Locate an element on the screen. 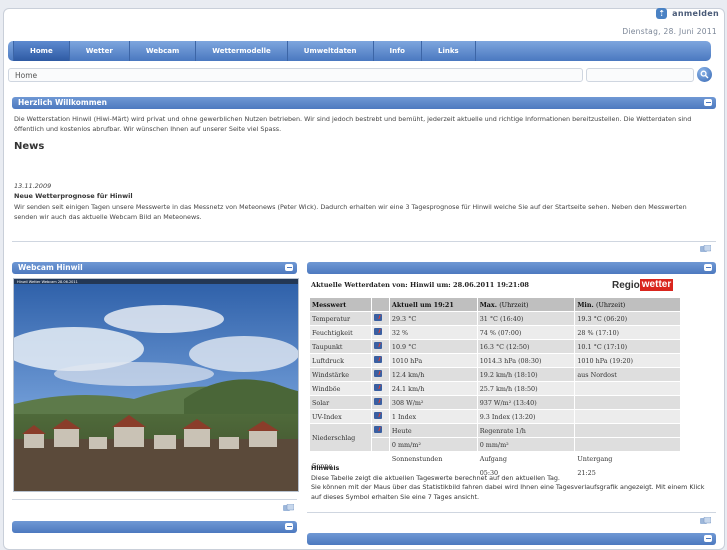  nav-wettermodelle: Wettermodelle is located at coordinates (242, 51).